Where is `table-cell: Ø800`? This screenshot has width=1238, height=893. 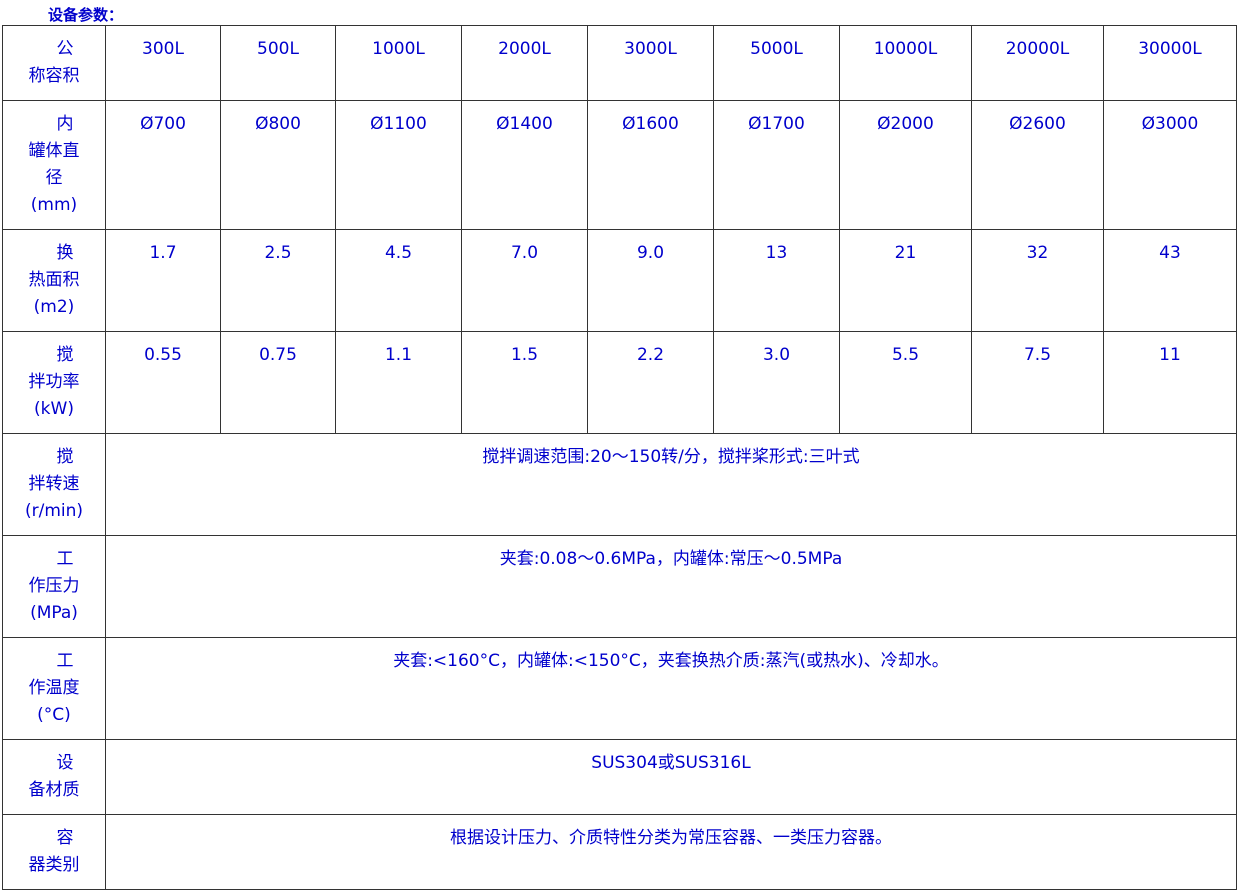 table-cell: Ø800 is located at coordinates (278, 165).